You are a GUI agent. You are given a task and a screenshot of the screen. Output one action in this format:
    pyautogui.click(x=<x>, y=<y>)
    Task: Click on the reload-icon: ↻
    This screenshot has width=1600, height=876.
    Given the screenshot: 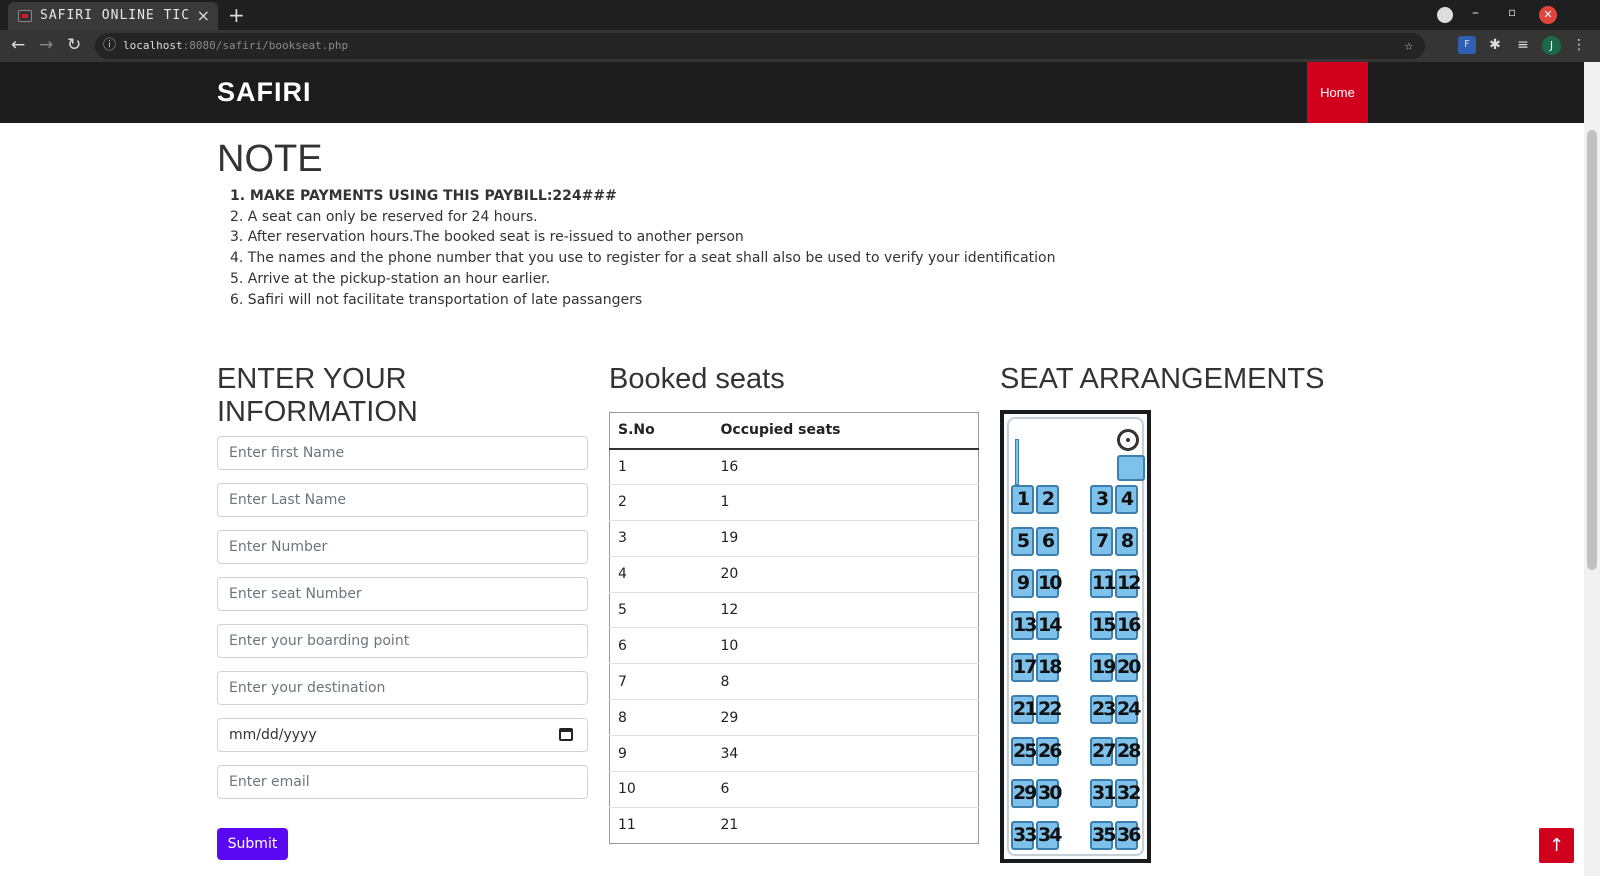 What is the action you would take?
    pyautogui.click(x=74, y=45)
    